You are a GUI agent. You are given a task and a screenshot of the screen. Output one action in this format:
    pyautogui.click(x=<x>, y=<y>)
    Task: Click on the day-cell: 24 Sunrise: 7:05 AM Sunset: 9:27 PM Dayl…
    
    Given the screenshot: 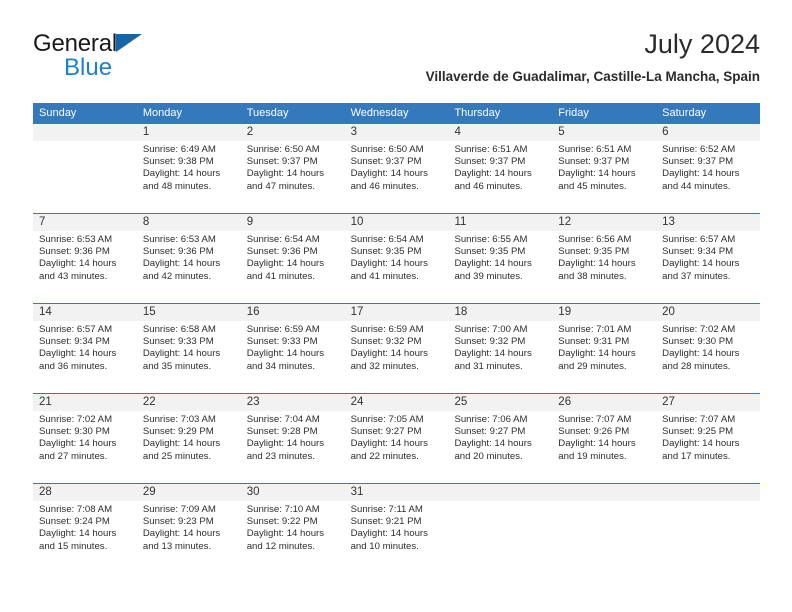 What is the action you would take?
    pyautogui.click(x=396, y=438)
    